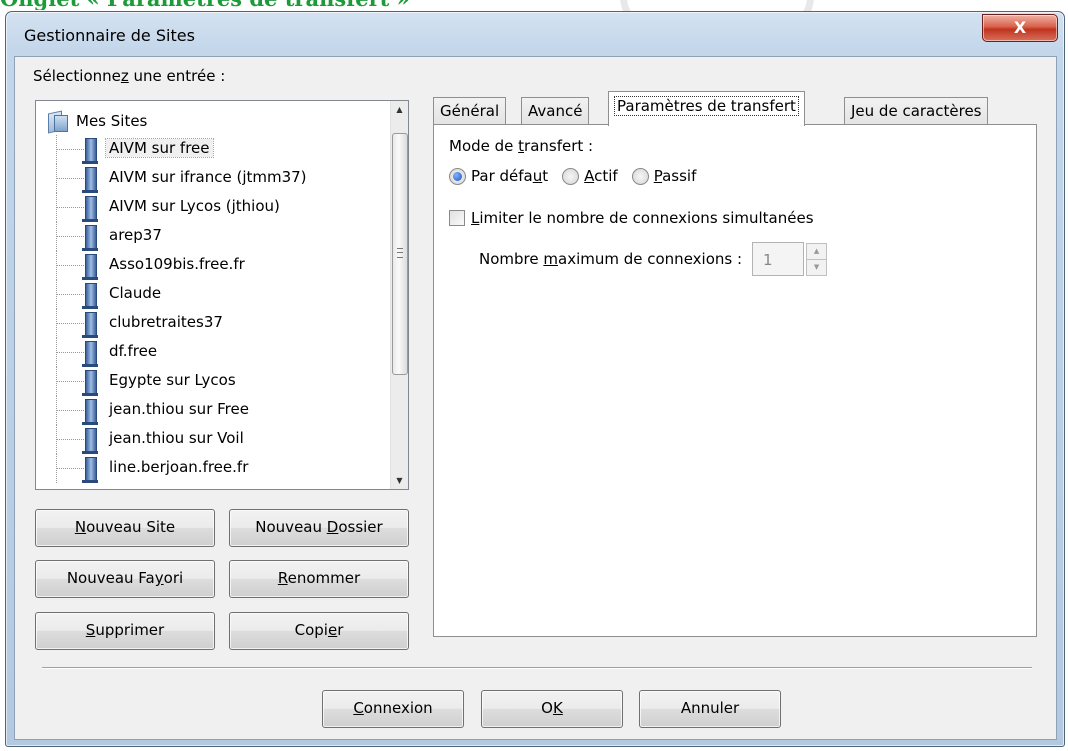 Image resolution: width=1068 pixels, height=751 pixels. I want to click on max-connections-spinner: ▲ ▼, so click(817, 259).